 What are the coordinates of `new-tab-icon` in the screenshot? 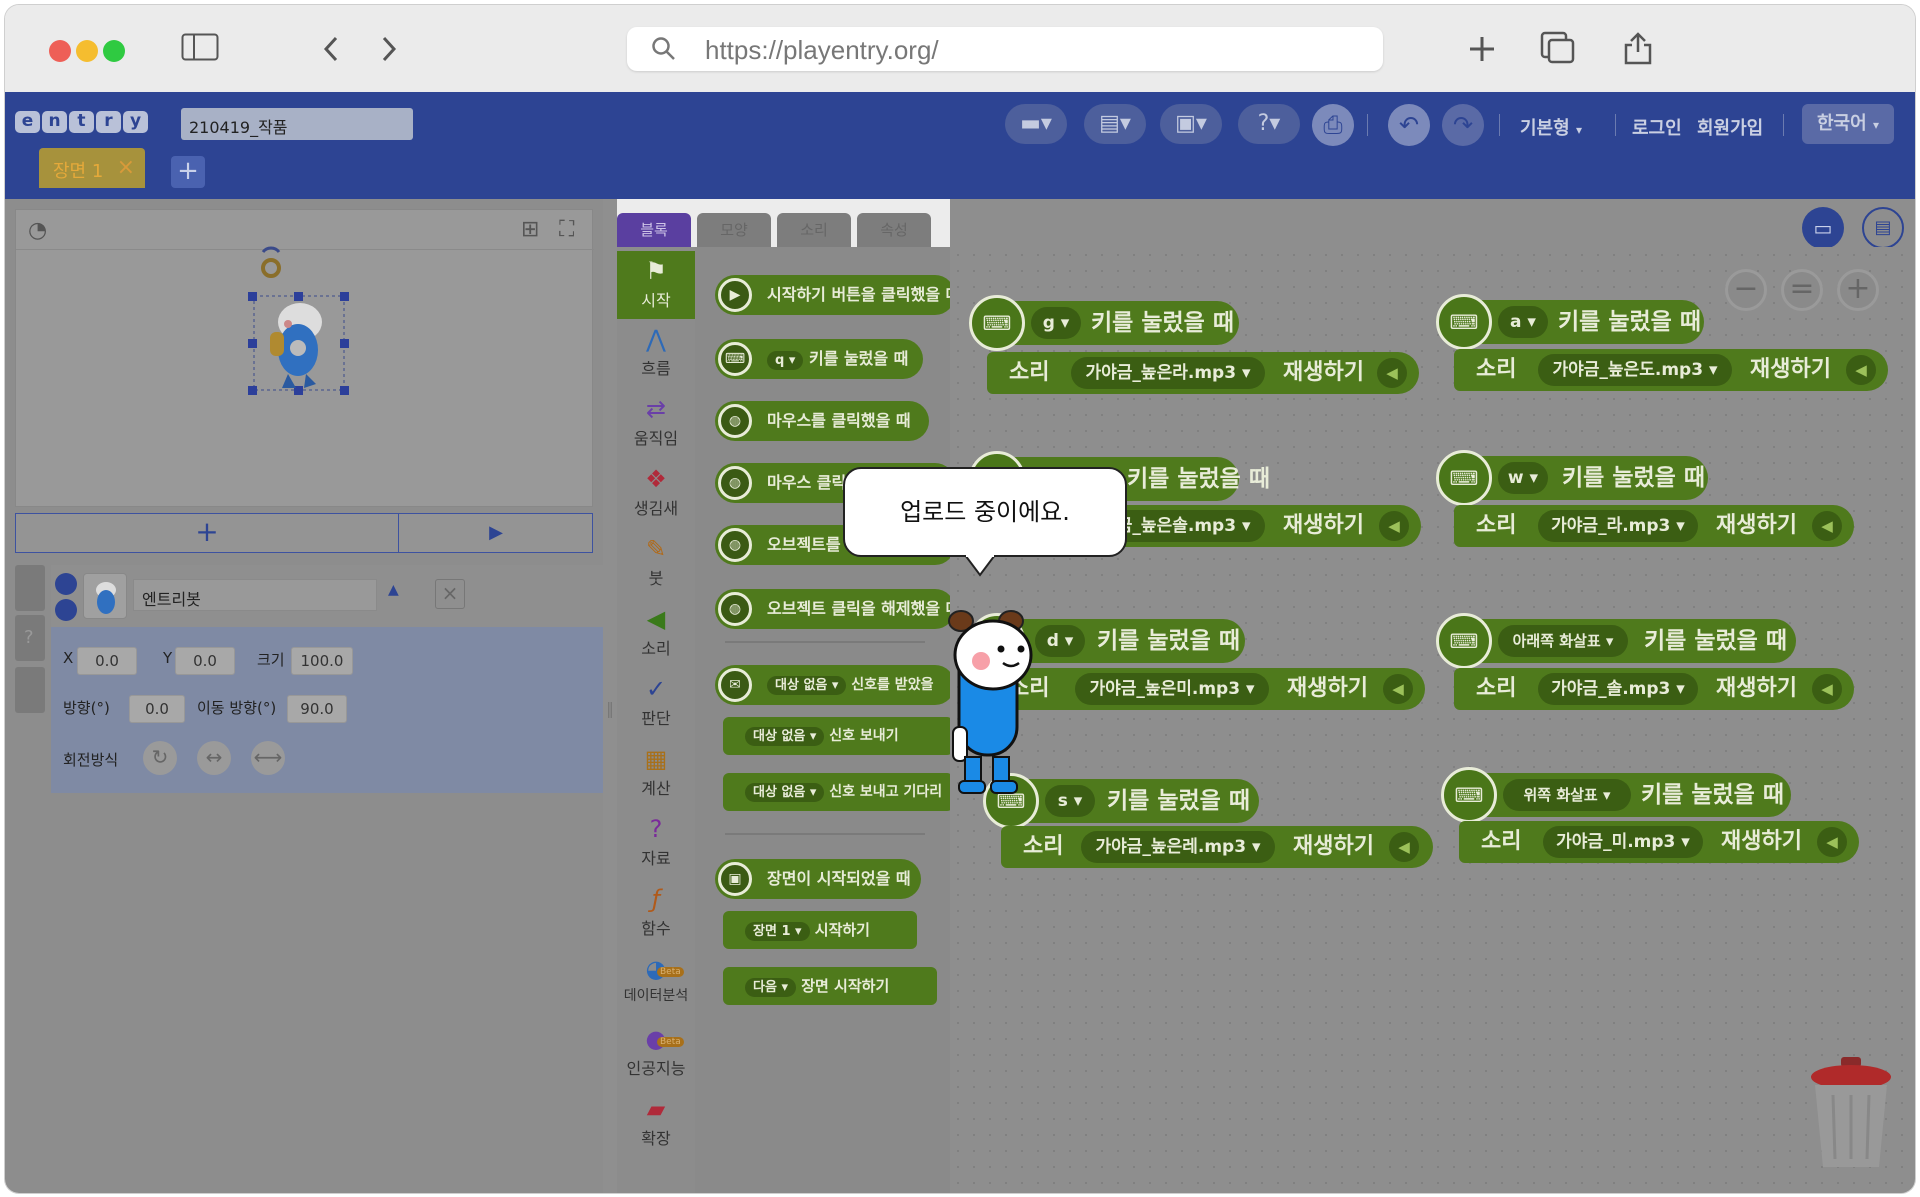 It's located at (1482, 52).